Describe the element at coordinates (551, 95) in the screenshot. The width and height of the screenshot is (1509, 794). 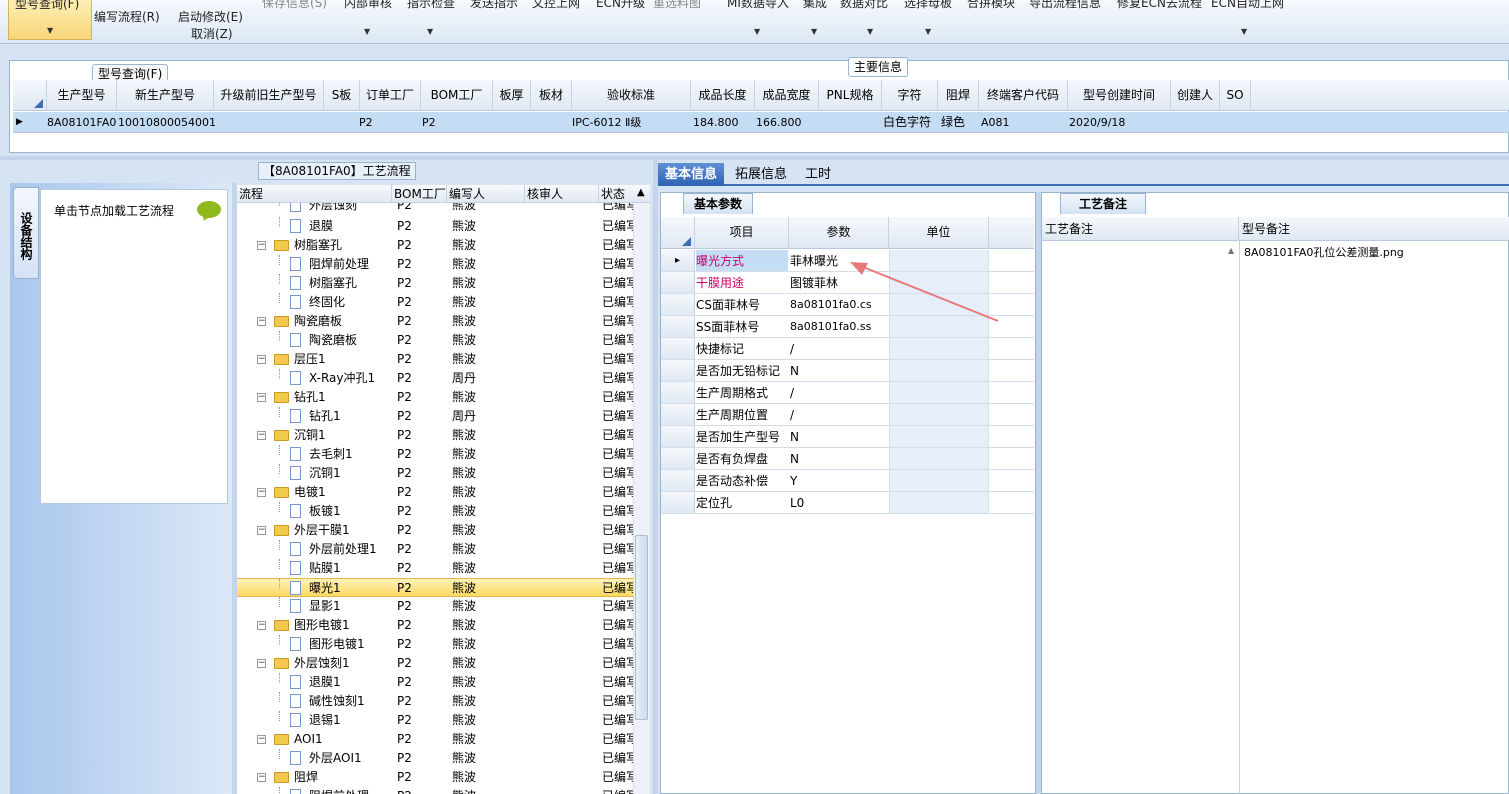
I see `col-header: 板材` at that location.